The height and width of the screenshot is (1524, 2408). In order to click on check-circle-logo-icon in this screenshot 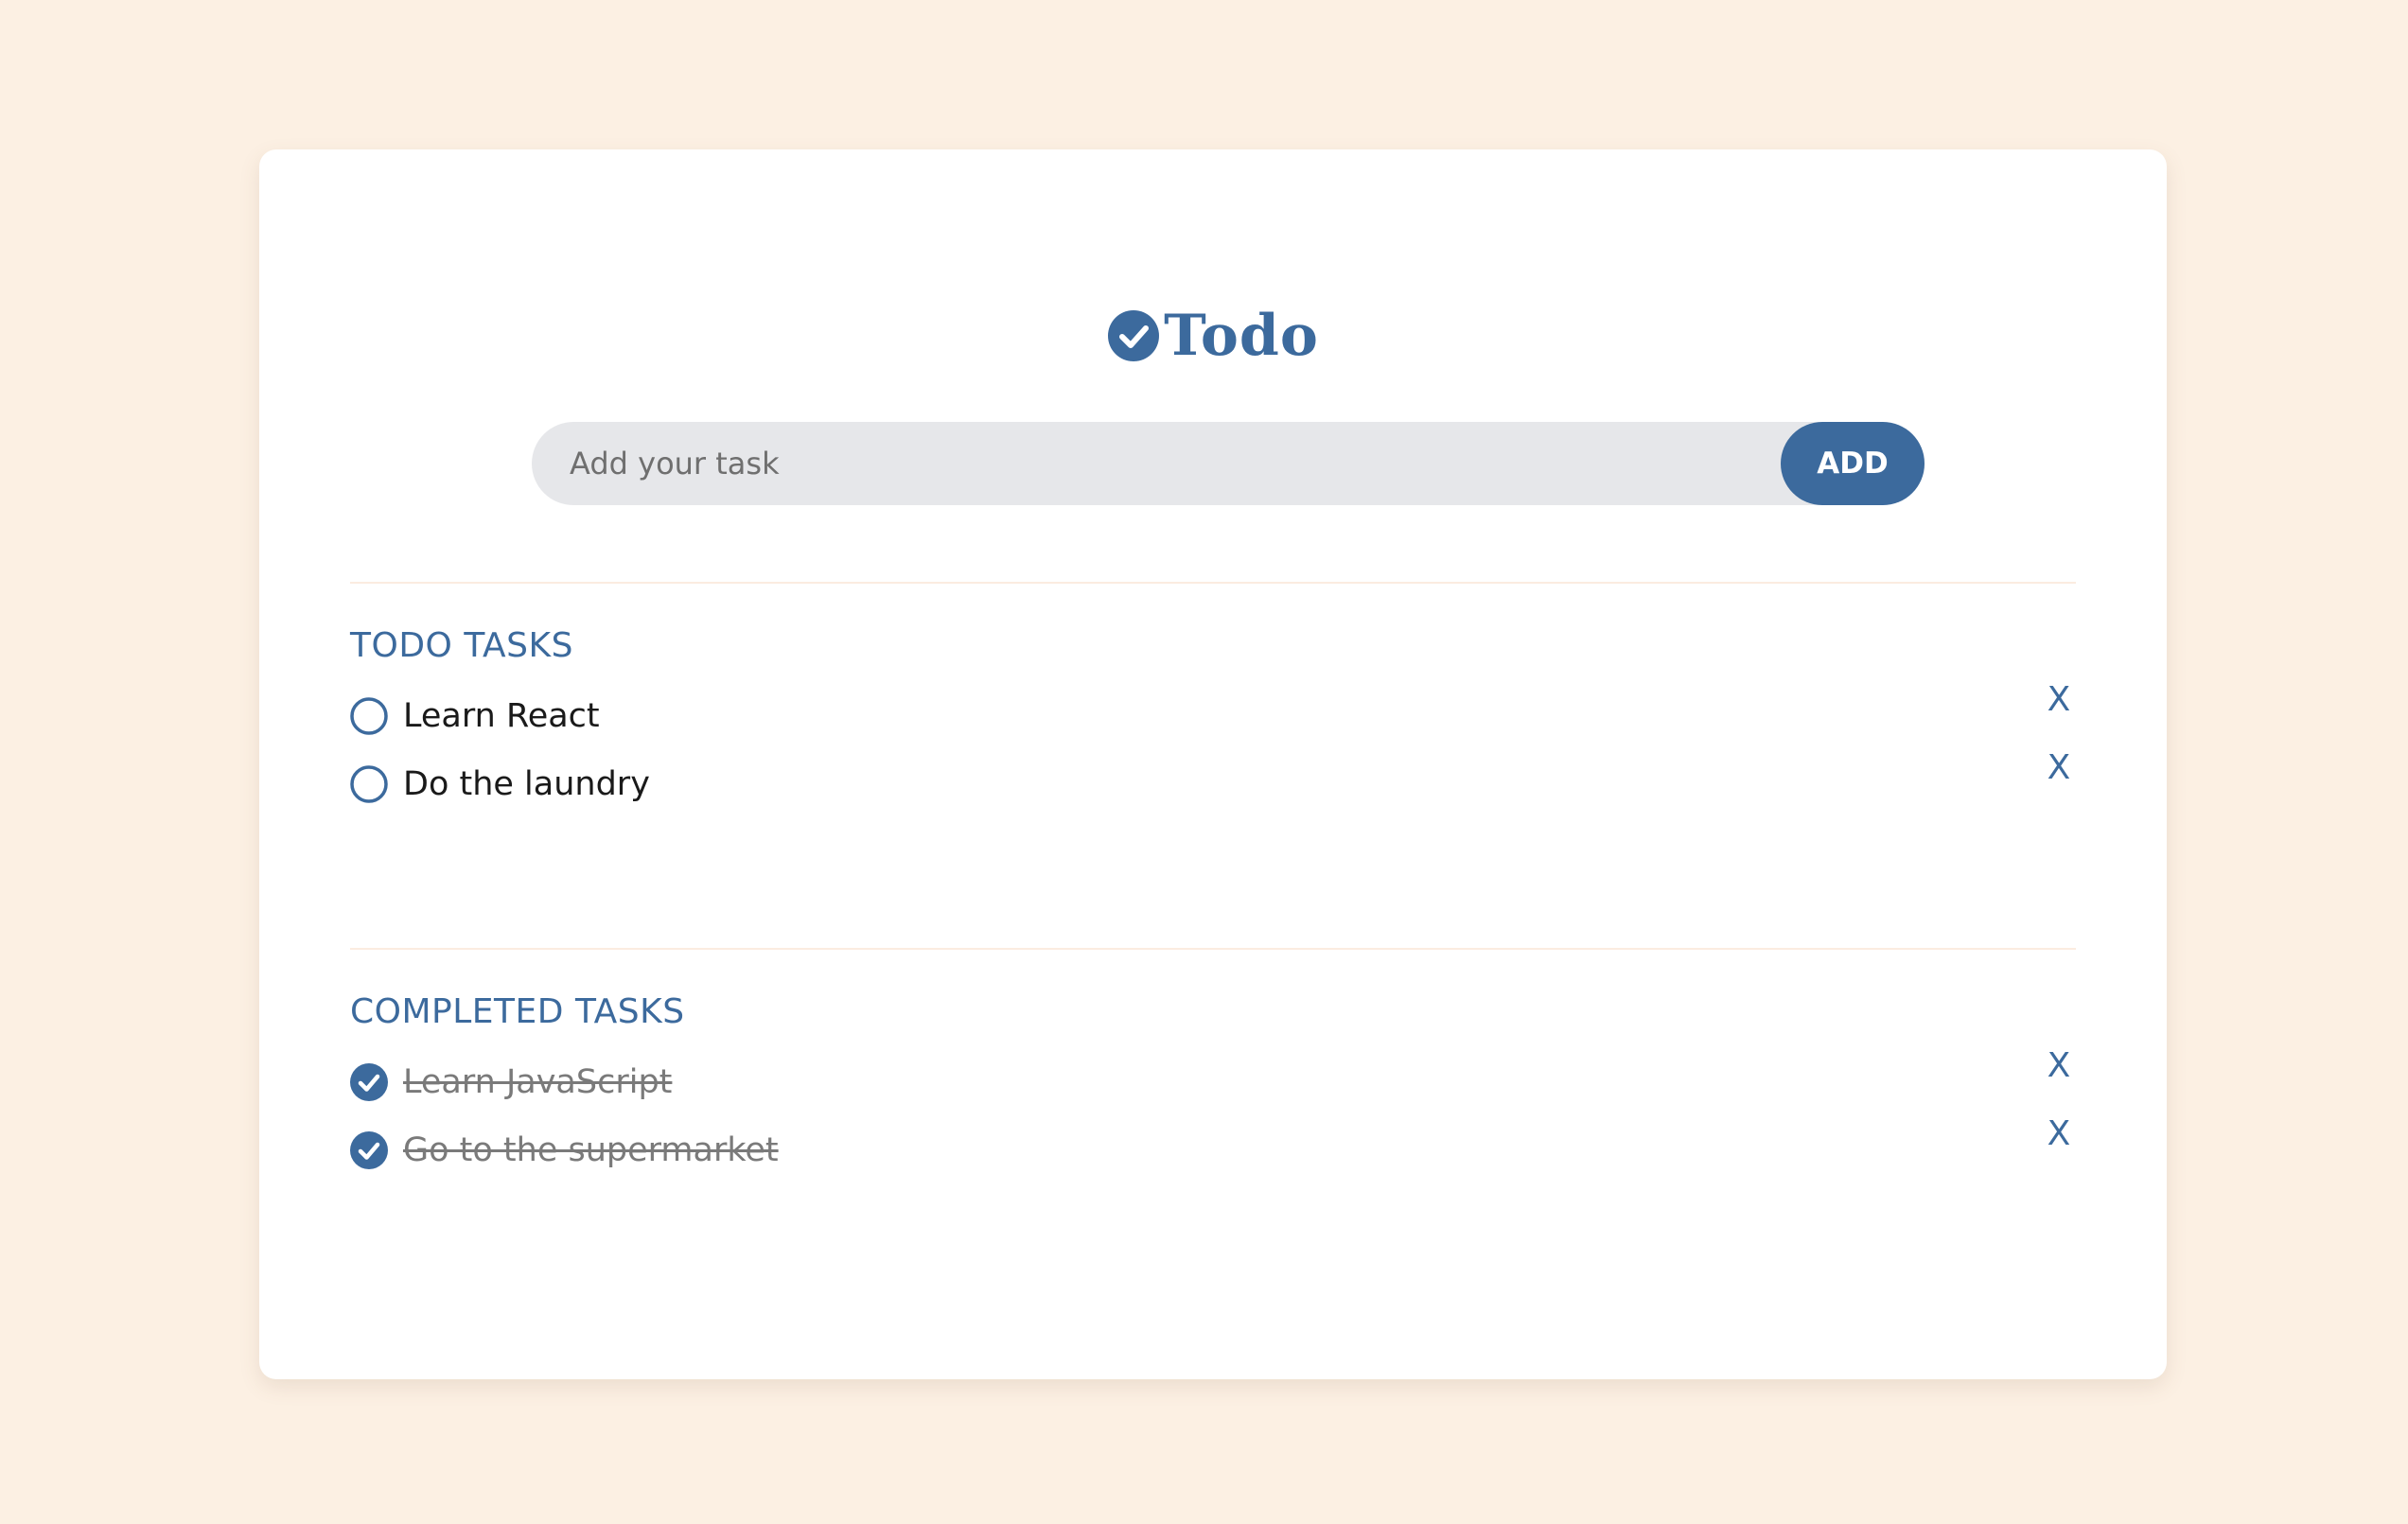, I will do `click(1134, 335)`.